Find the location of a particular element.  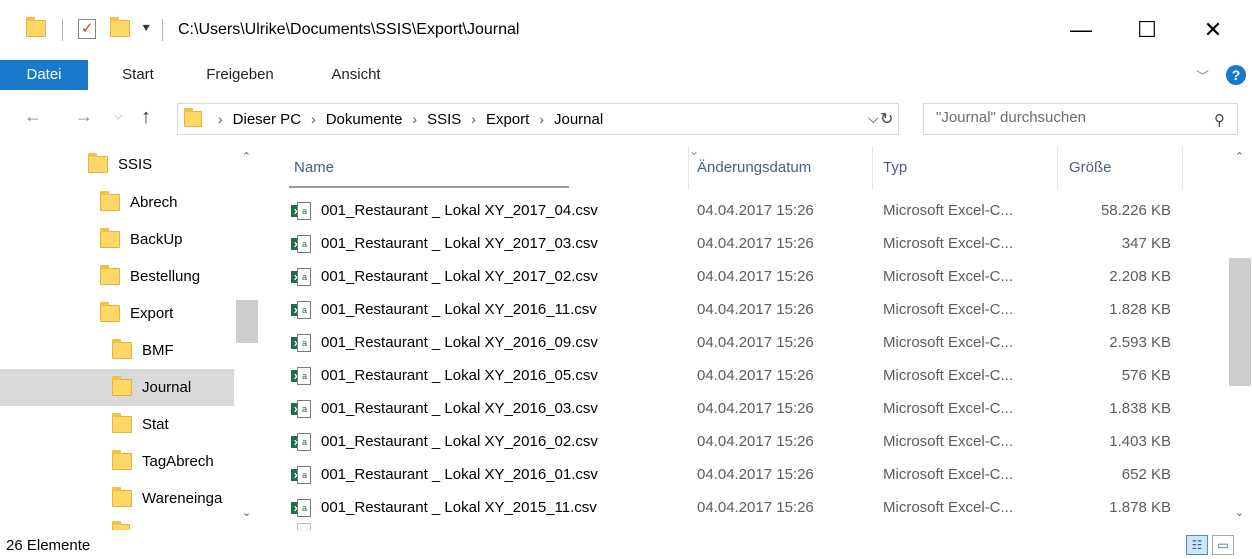

tab-start: Start is located at coordinates (138, 75).